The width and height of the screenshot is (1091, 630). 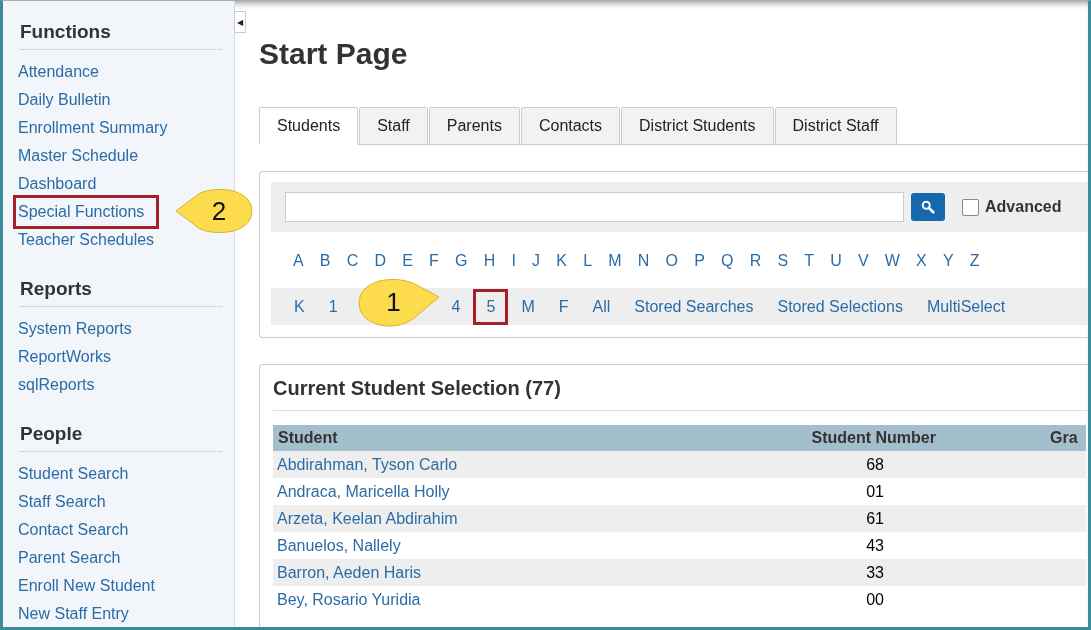 What do you see at coordinates (875, 464) in the screenshot?
I see `table-cell: 68` at bounding box center [875, 464].